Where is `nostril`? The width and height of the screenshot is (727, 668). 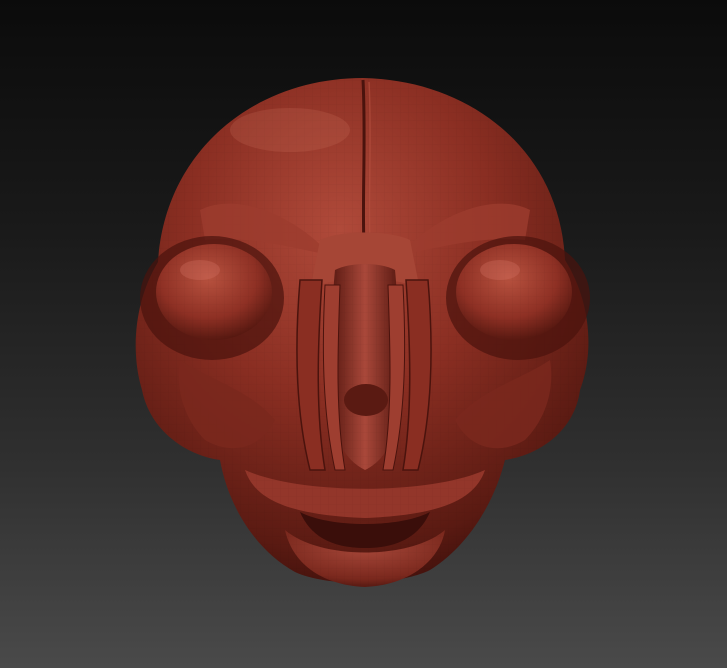 nostril is located at coordinates (366, 400).